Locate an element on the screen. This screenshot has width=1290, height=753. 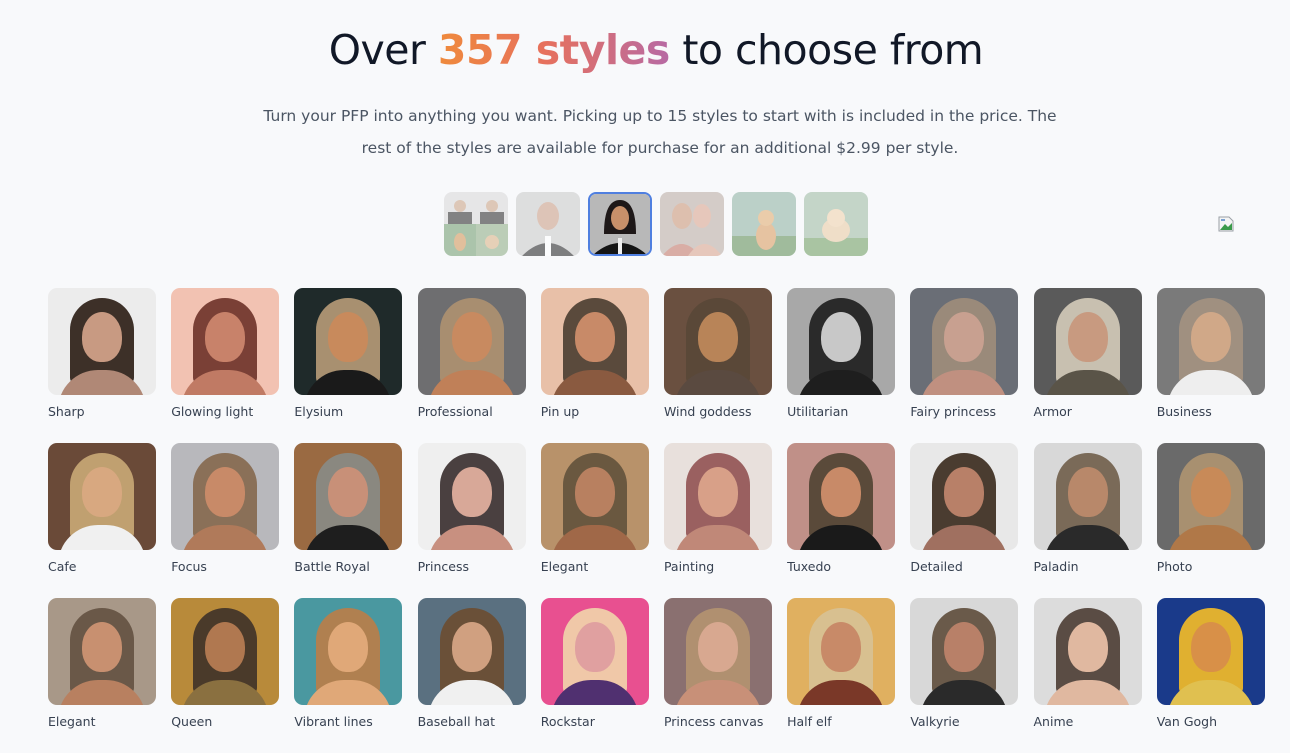
style-card-professional: Professional is located at coordinates (471, 365).